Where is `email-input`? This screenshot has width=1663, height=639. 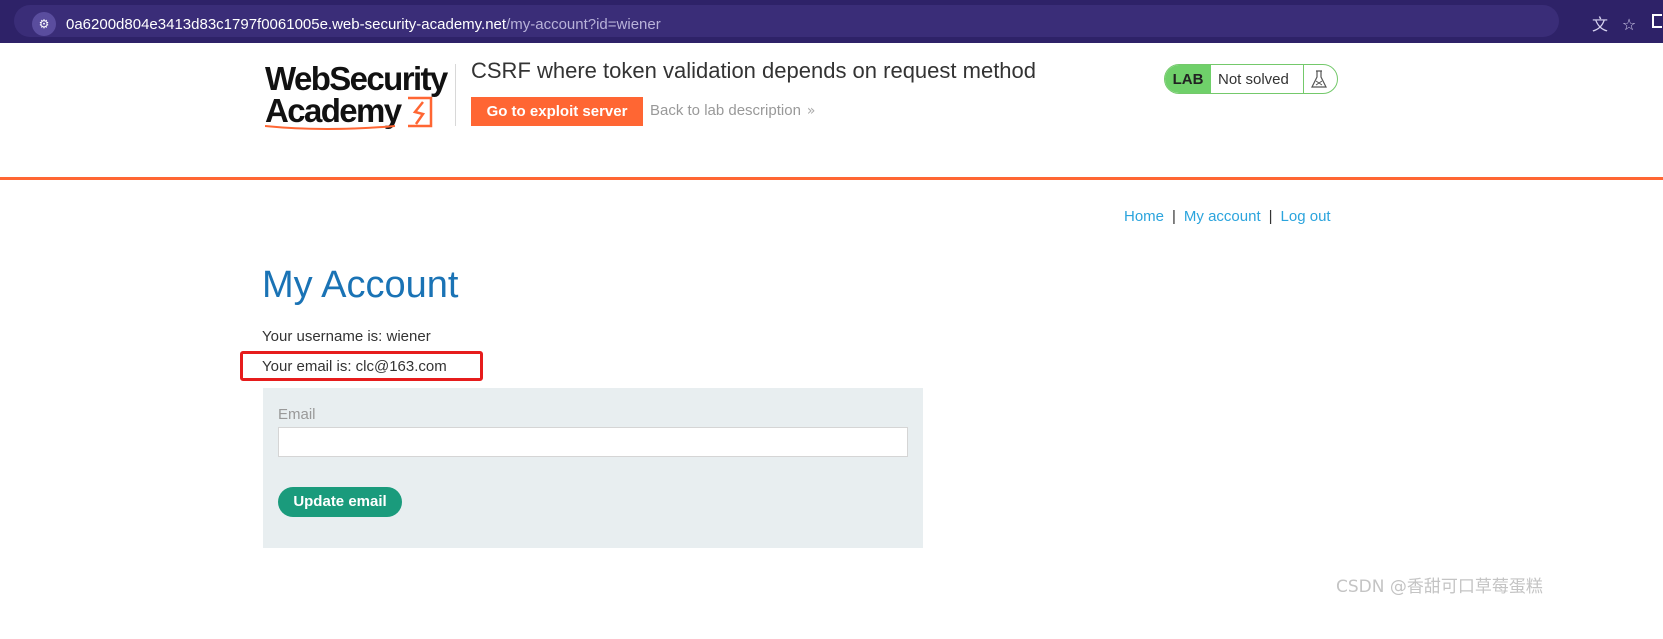
email-input is located at coordinates (593, 442).